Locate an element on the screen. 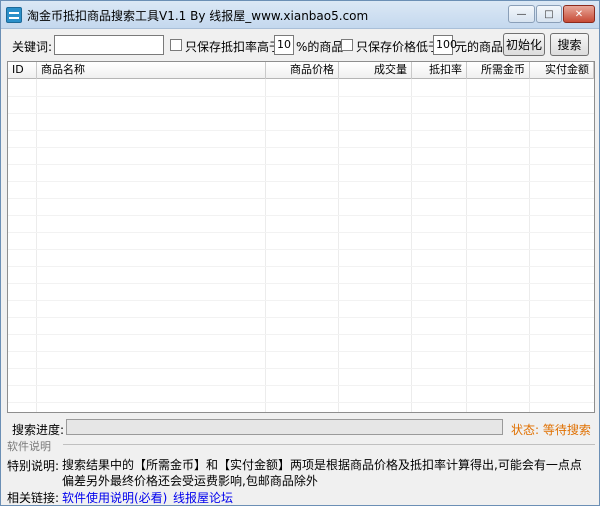 This screenshot has width=600, height=506. column-header-discount: 抵扣率 is located at coordinates (439, 70).